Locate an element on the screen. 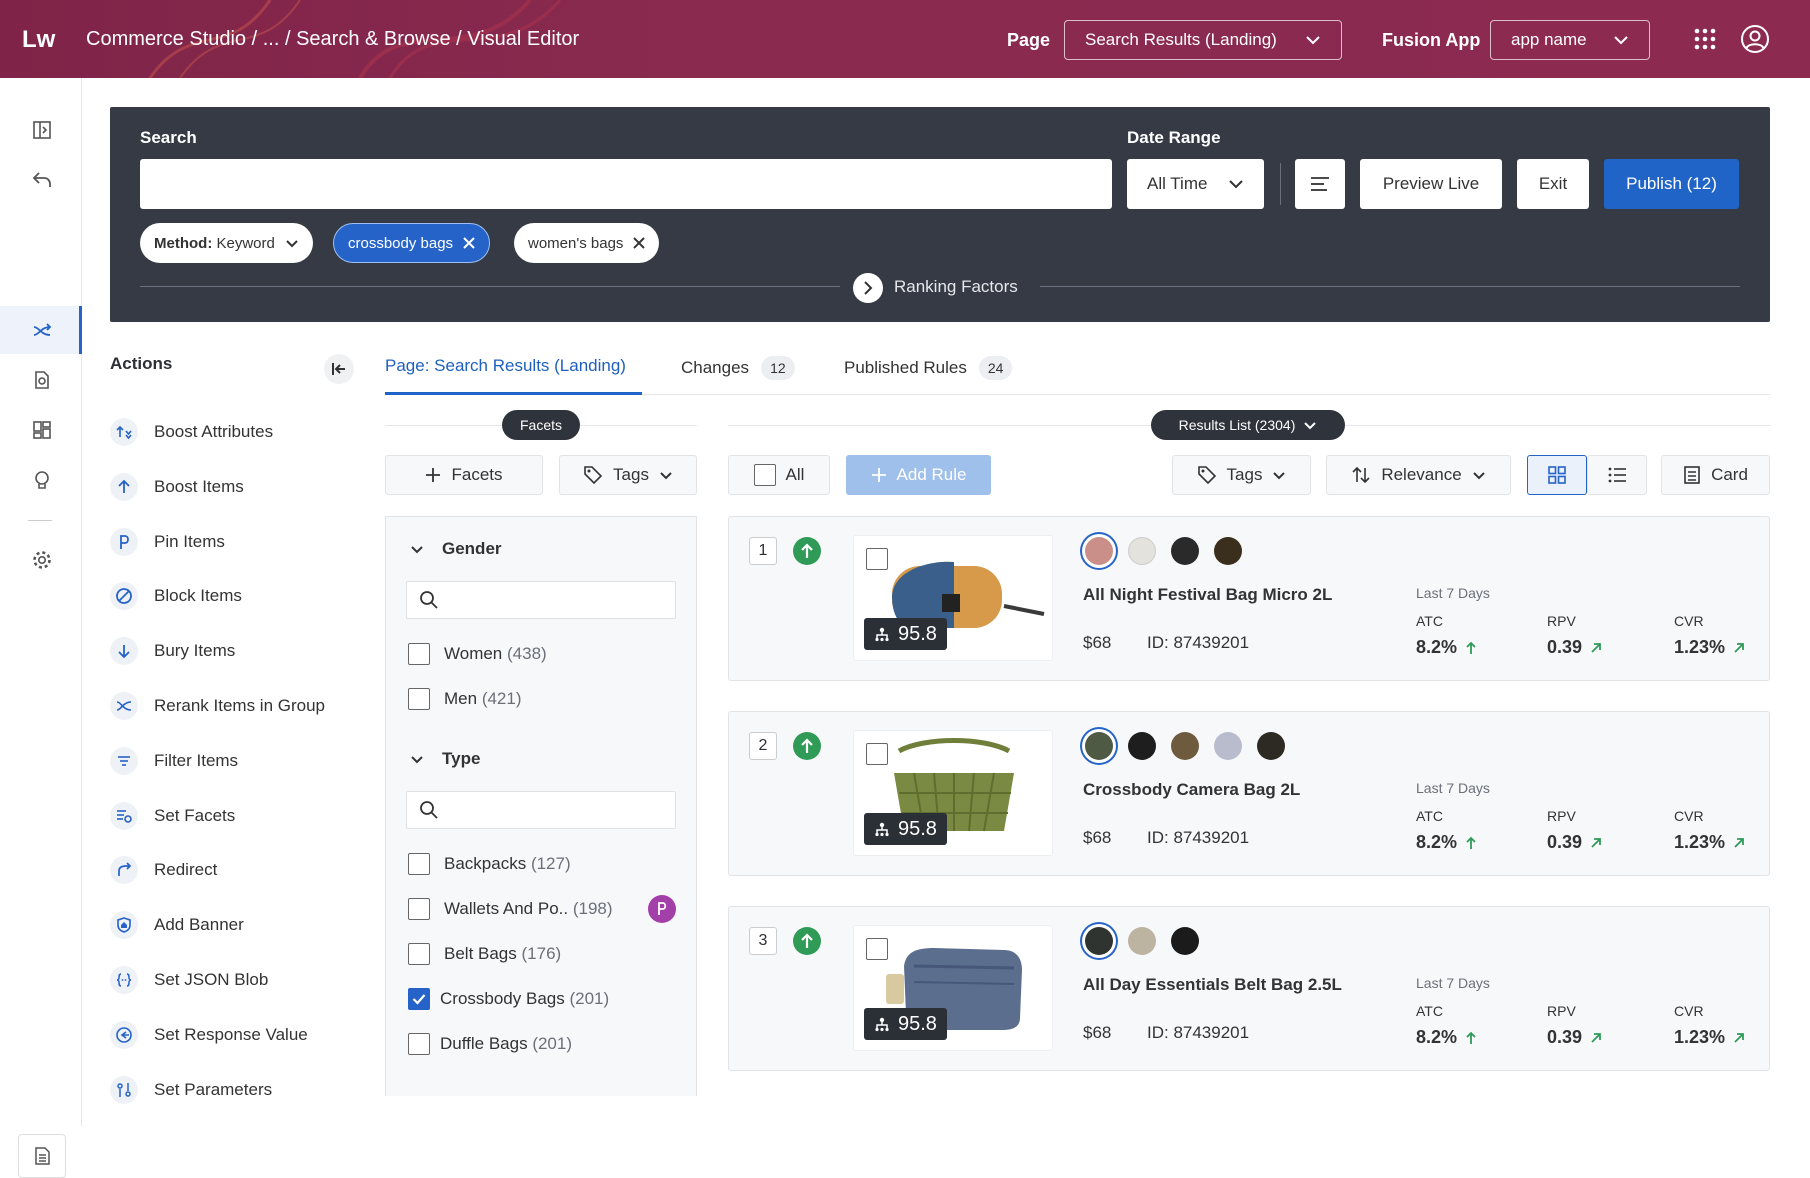  grid-view-button is located at coordinates (1557, 475).